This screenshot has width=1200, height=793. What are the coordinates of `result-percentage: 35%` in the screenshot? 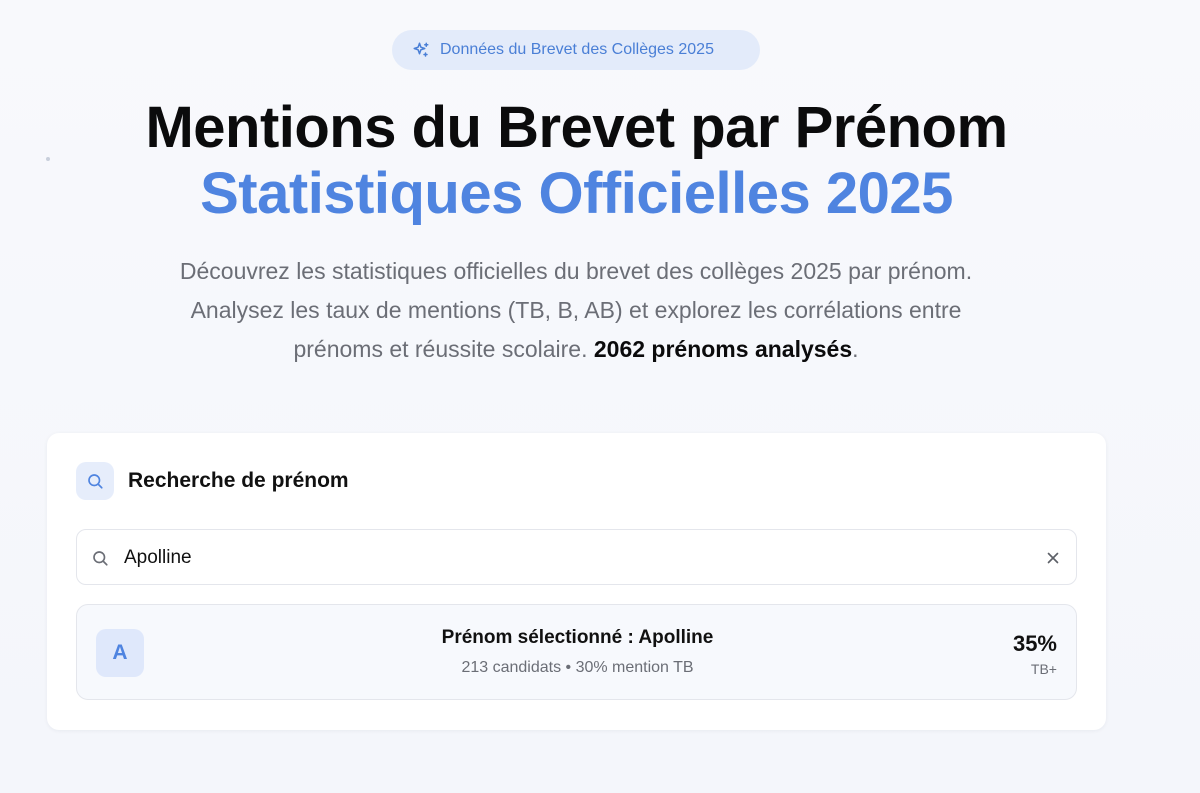 It's located at (1034, 643).